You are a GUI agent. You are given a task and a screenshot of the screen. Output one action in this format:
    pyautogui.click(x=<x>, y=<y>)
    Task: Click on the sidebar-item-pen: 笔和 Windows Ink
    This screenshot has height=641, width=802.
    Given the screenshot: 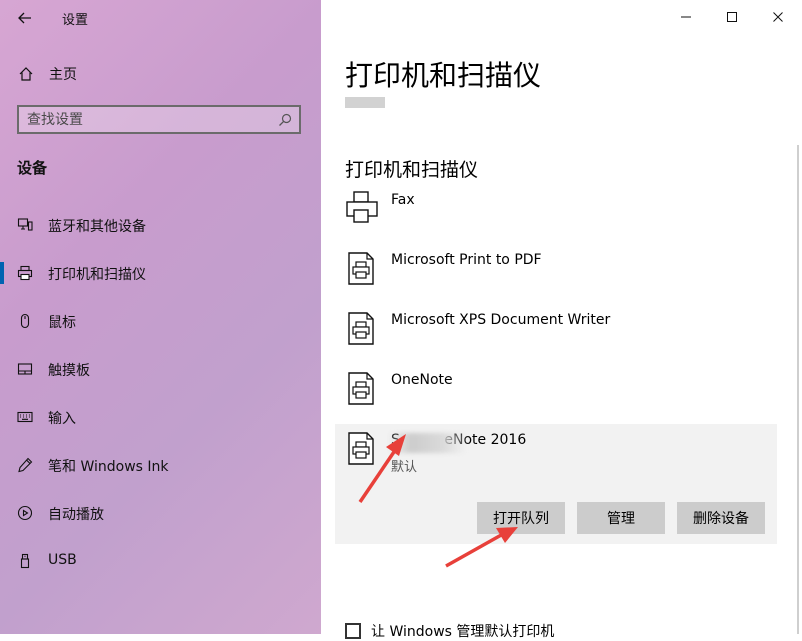 What is the action you would take?
    pyautogui.click(x=160, y=465)
    